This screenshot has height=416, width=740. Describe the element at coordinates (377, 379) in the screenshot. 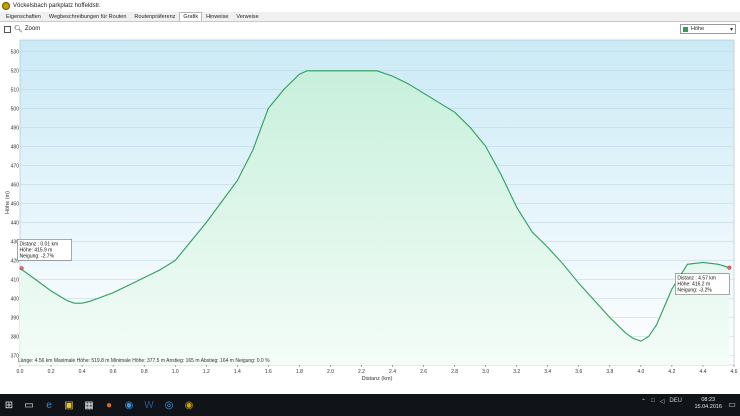

I see `x-axis-label: Distanz (km)` at that location.